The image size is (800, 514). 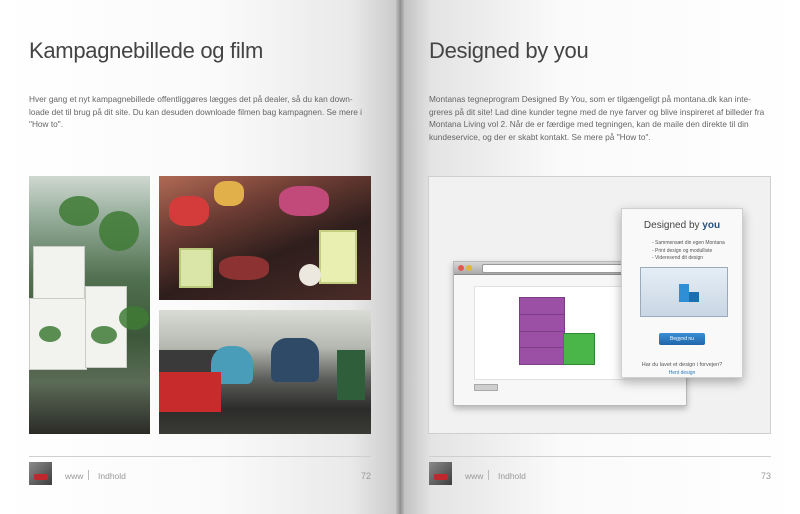 What do you see at coordinates (682, 365) in the screenshot?
I see `existing-design-question: Har du lavet et design i forvejen?` at bounding box center [682, 365].